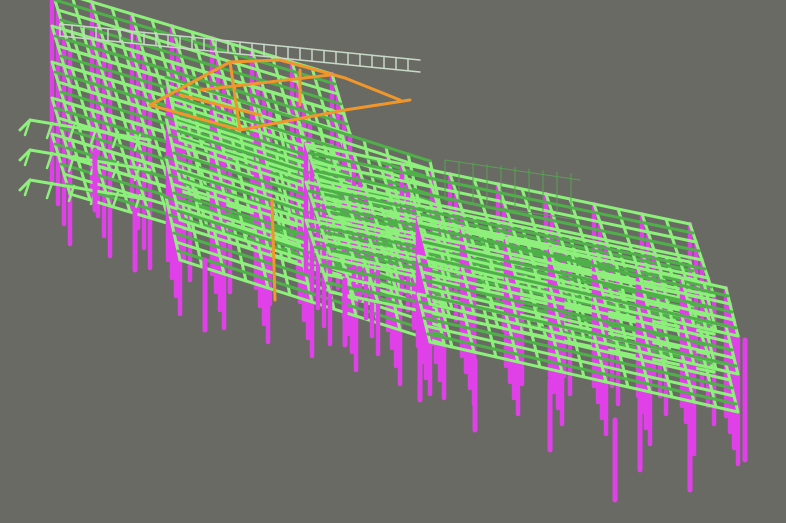  I want to click on beam, so click(49, 190).